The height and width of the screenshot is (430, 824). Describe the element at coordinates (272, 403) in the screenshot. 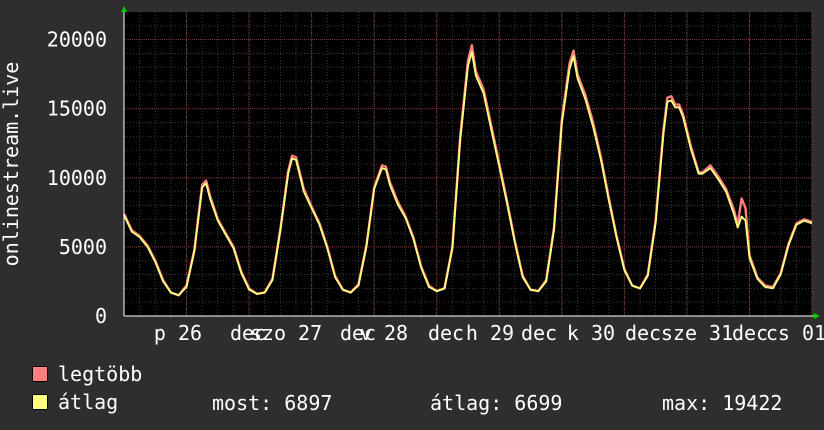

I see `stat-current: most: 6897` at that location.